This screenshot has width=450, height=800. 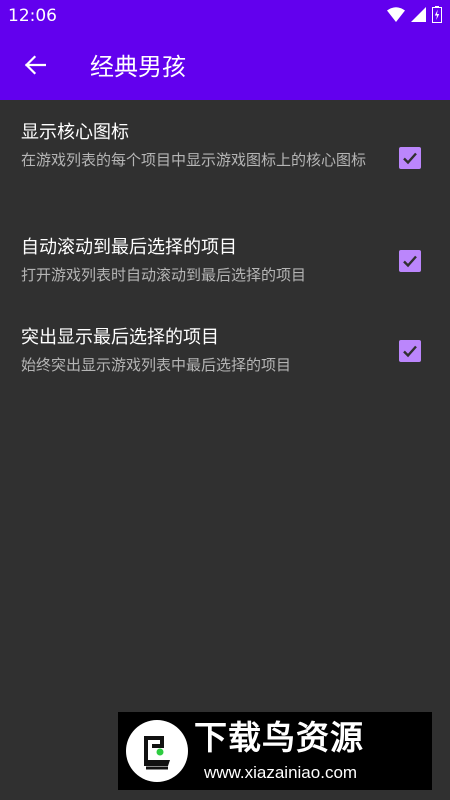 I want to click on show-core-icon-checkbox, so click(x=410, y=158).